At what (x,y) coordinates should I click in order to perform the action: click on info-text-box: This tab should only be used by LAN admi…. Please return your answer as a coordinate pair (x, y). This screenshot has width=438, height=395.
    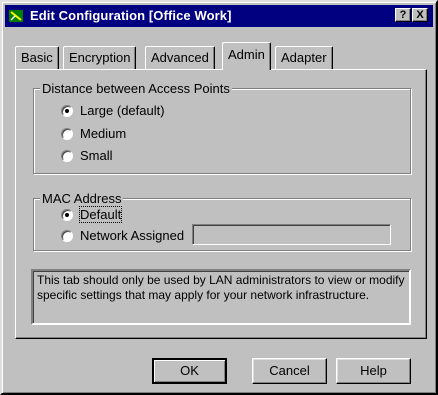
    Looking at the image, I should click on (221, 297).